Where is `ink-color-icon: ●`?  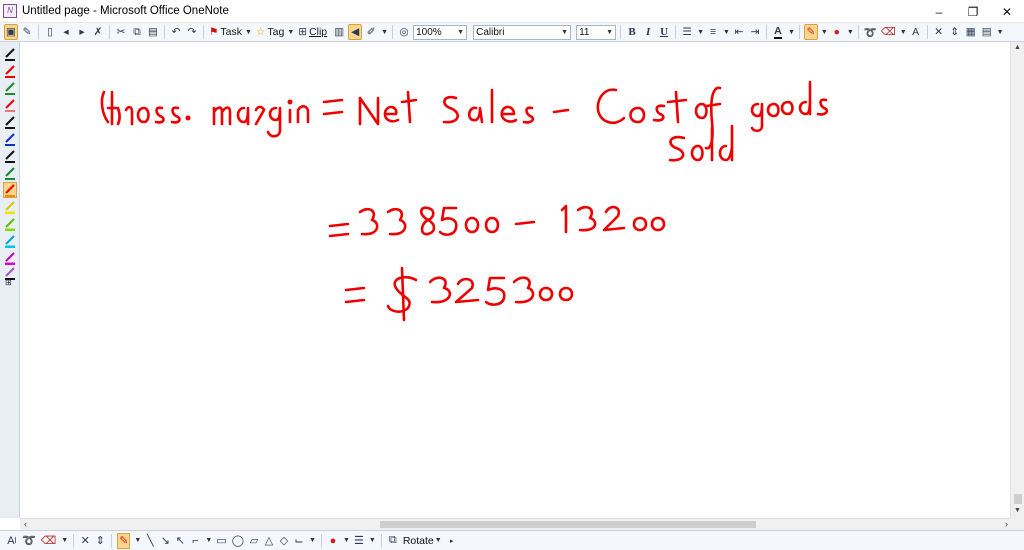 ink-color-icon: ● is located at coordinates (837, 32).